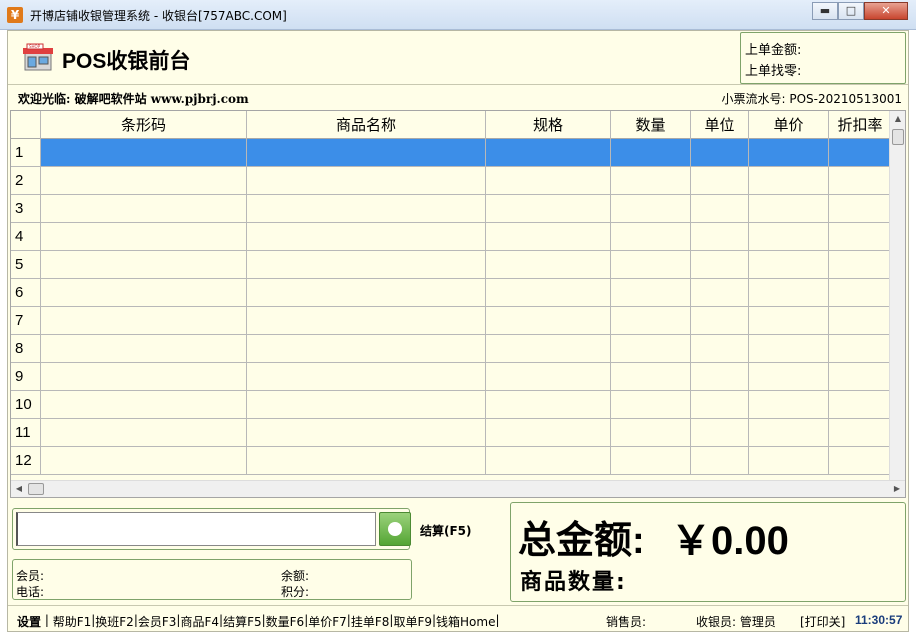 The width and height of the screenshot is (916, 638). I want to click on table-row: 1, so click(451, 153).